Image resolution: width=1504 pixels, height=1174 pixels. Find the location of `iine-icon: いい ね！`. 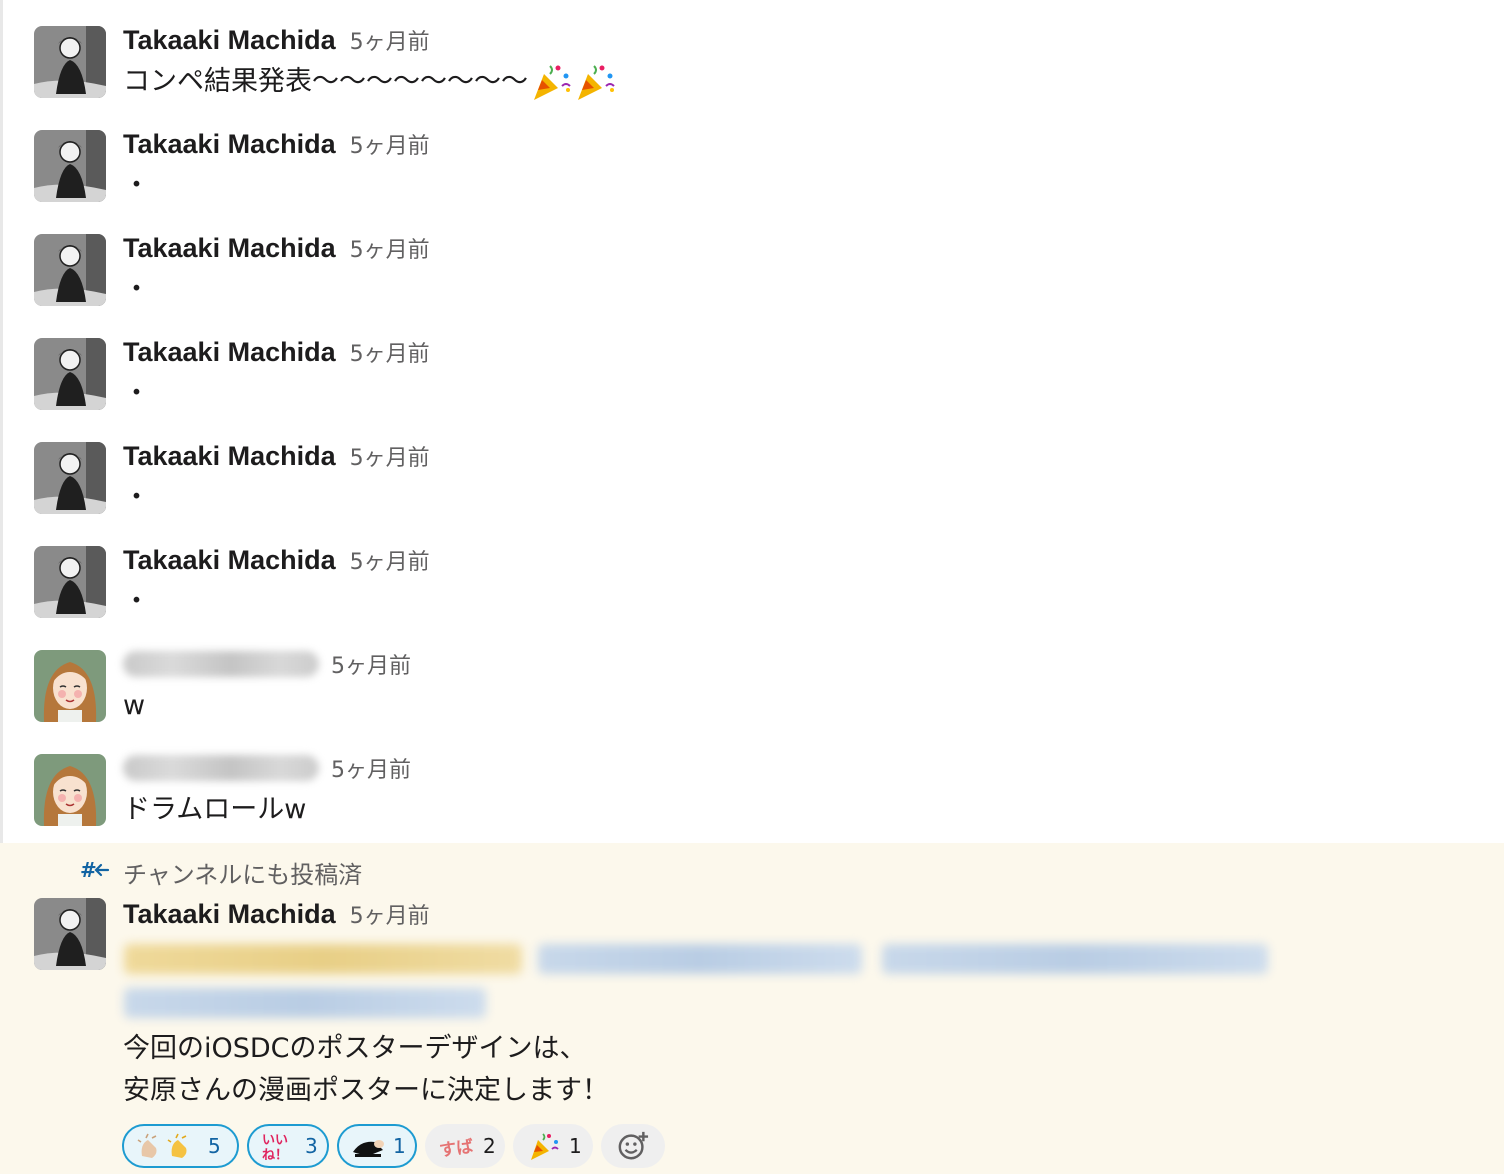

iine-icon: いい ね！ is located at coordinates (279, 1146).